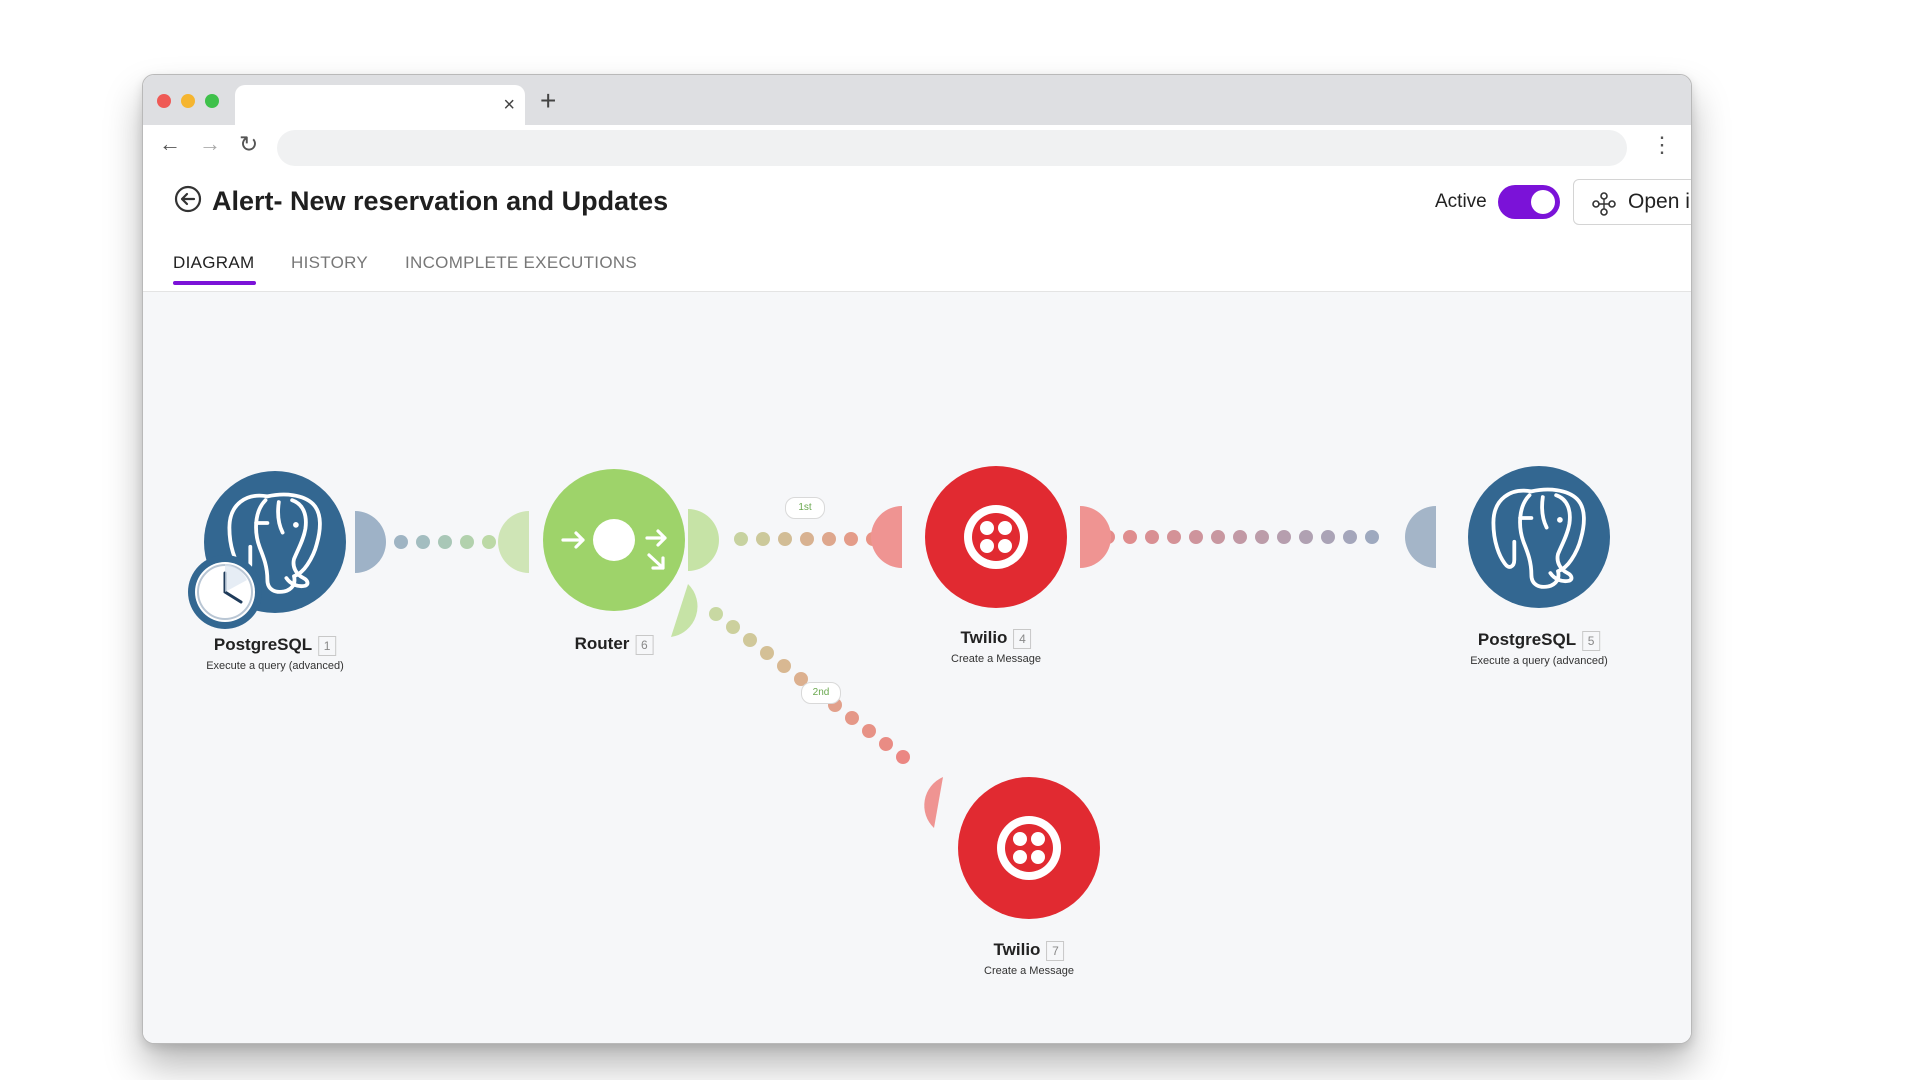 This screenshot has height=1080, width=1920. What do you see at coordinates (1539, 640) in the screenshot?
I see `node-name: PostgreSQL 5` at bounding box center [1539, 640].